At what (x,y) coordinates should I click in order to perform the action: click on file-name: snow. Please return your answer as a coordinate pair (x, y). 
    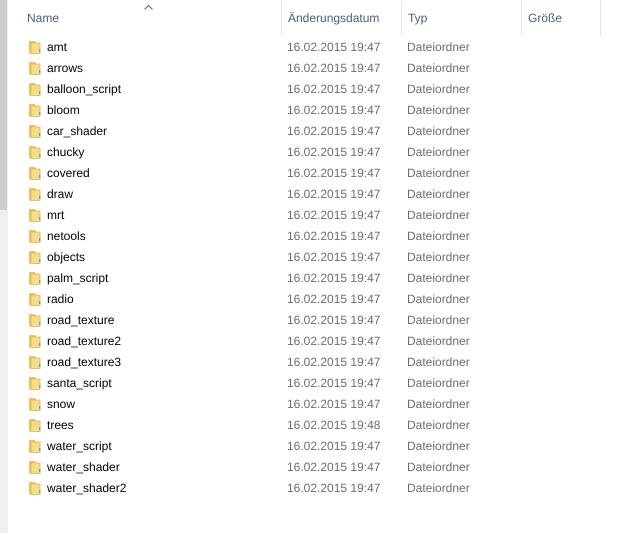
    Looking at the image, I should click on (61, 403).